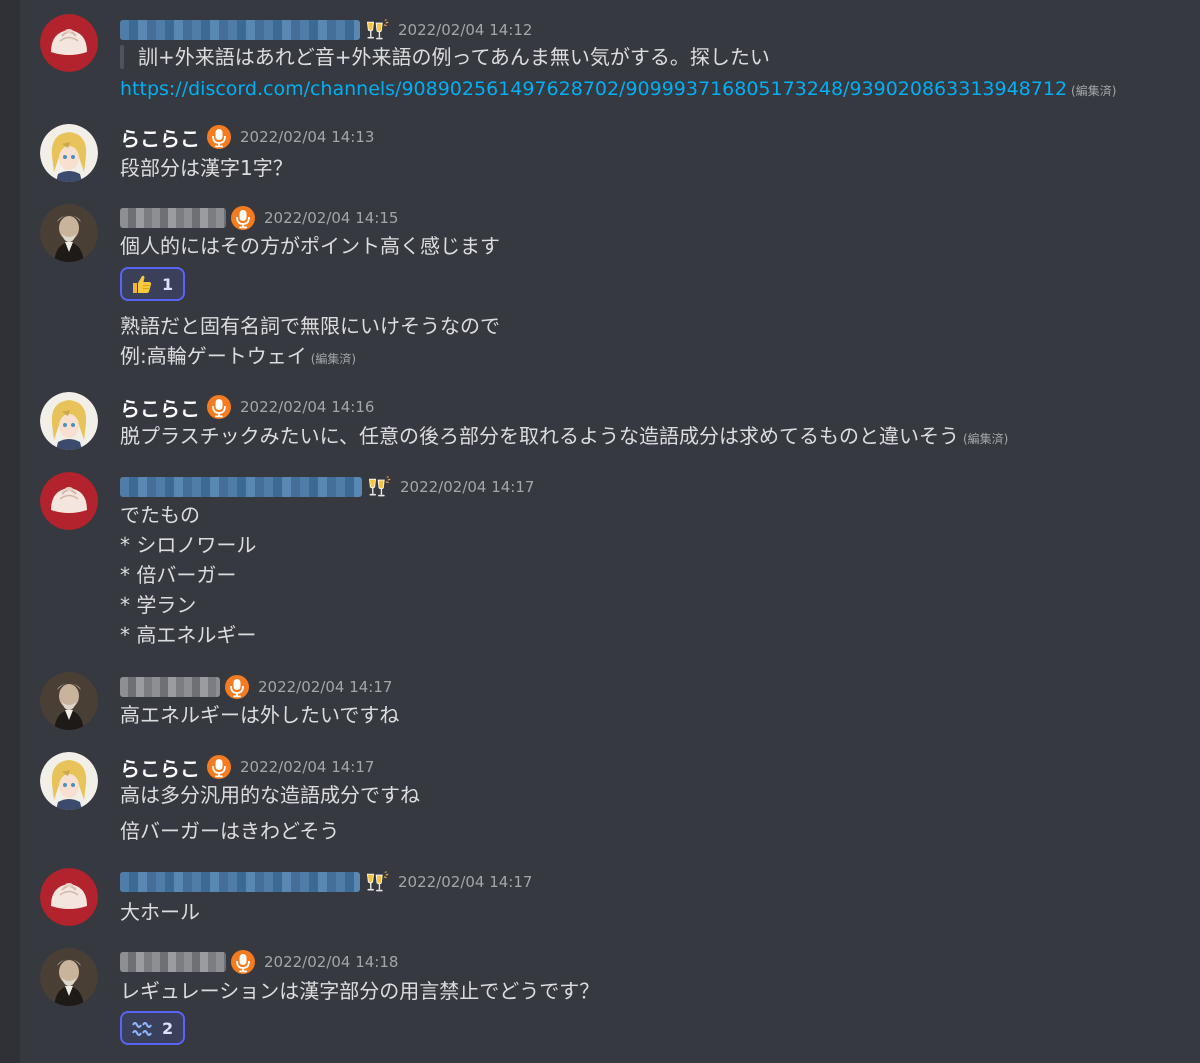 Image resolution: width=1200 pixels, height=1063 pixels. Describe the element at coordinates (206, 168) in the screenshot. I see `message-text: 段部分は漢字1字？` at that location.